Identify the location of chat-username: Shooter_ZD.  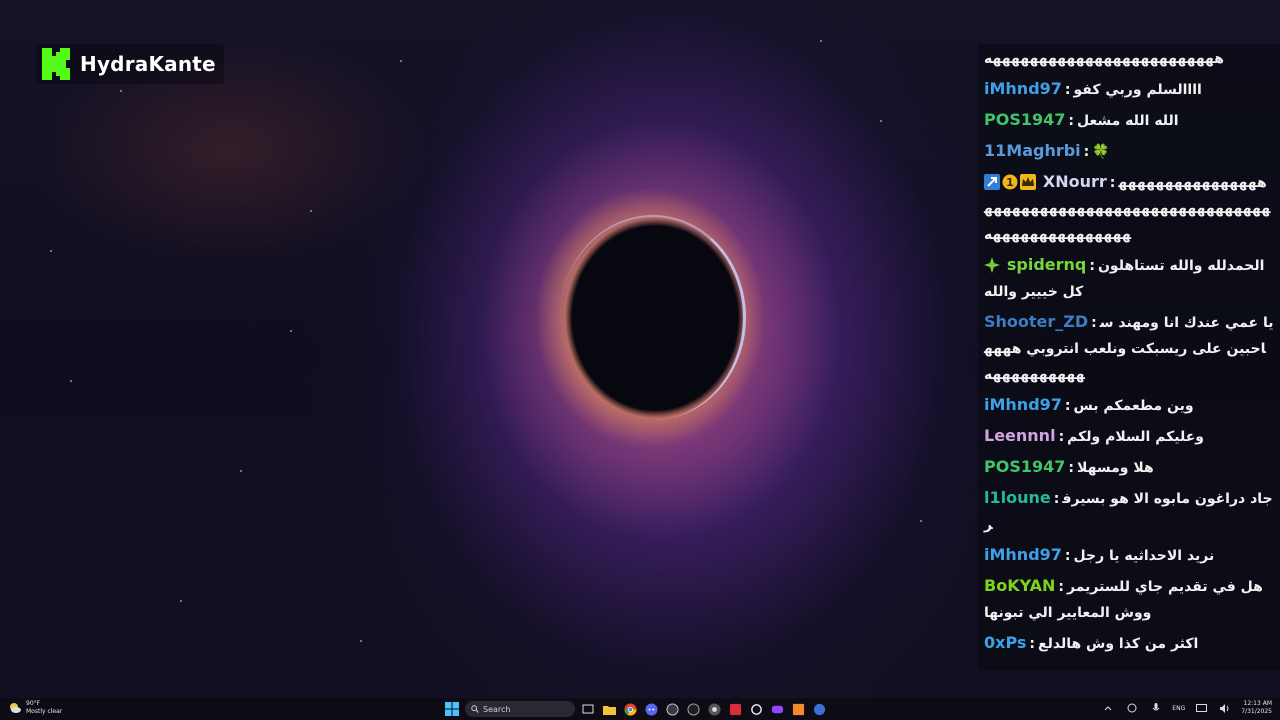
(1036, 321).